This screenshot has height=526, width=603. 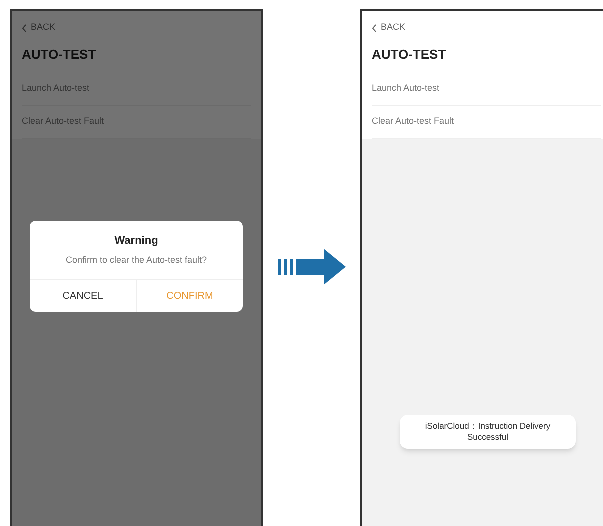 What do you see at coordinates (83, 296) in the screenshot?
I see `dialog-button: CANCEL` at bounding box center [83, 296].